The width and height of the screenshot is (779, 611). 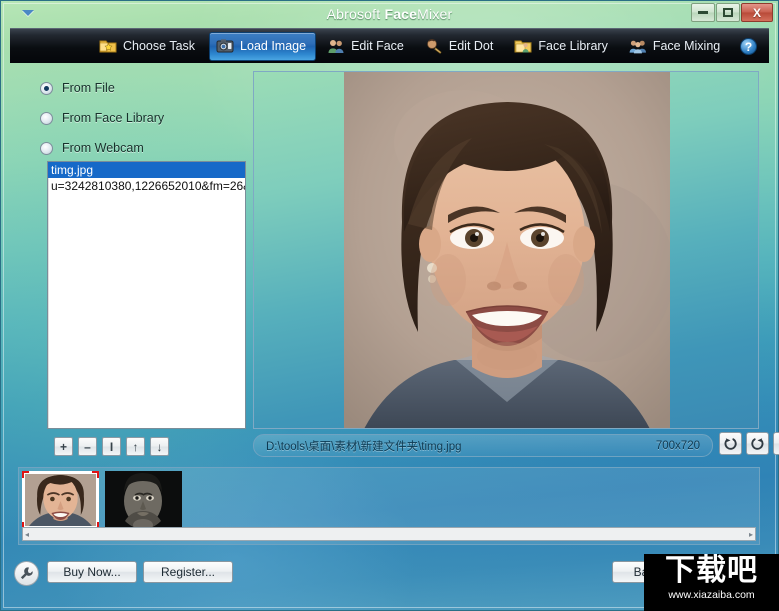 I want to click on rotate-right-icon, so click(x=757, y=443).